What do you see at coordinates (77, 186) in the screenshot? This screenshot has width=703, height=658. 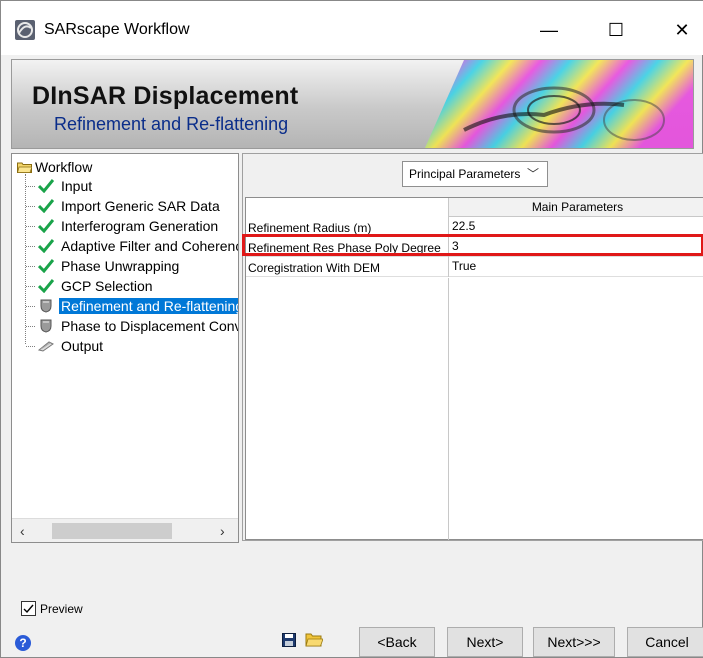 I see `tree-item-label: Input` at bounding box center [77, 186].